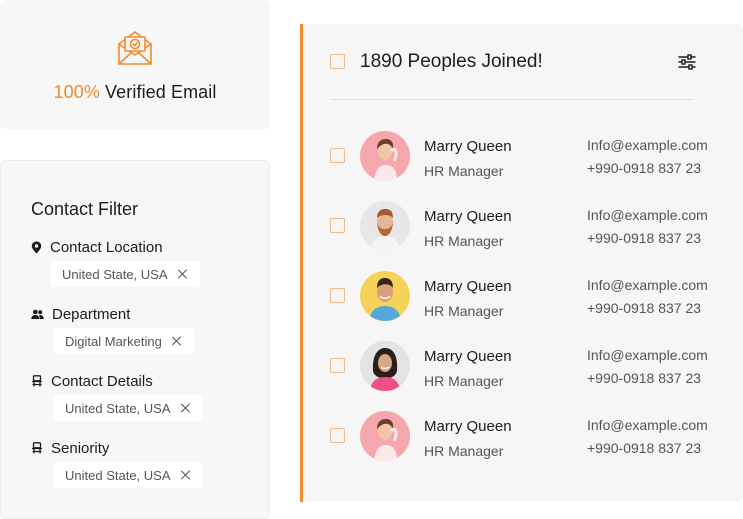 This screenshot has height=519, width=743. What do you see at coordinates (91, 314) in the screenshot?
I see `filter-label-department: Department` at bounding box center [91, 314].